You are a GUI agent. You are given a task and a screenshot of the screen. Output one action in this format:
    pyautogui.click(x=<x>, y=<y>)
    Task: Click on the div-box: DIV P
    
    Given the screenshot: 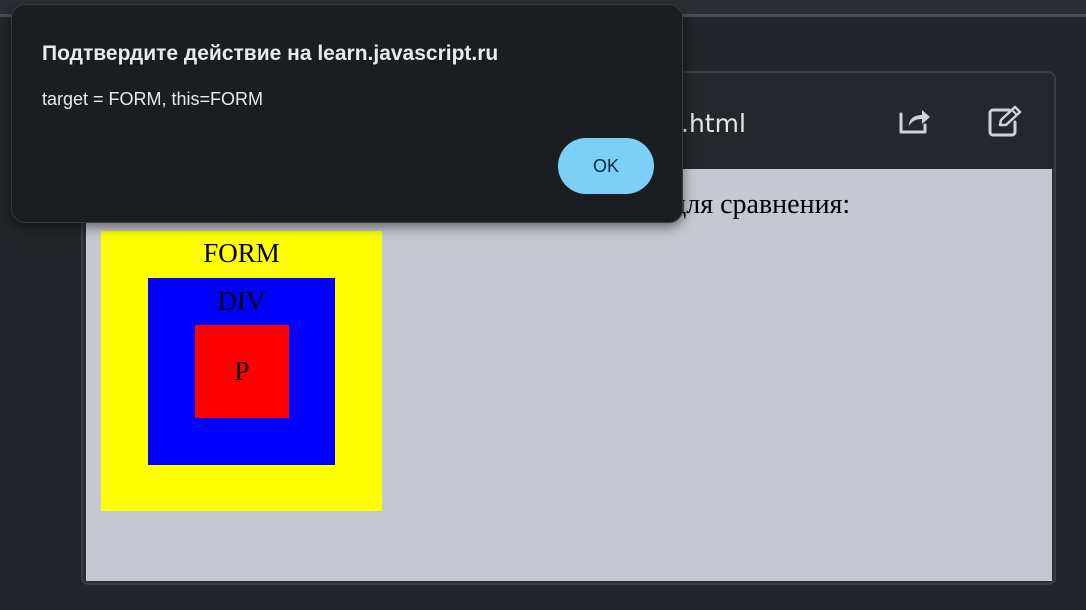 What is the action you would take?
    pyautogui.click(x=241, y=371)
    